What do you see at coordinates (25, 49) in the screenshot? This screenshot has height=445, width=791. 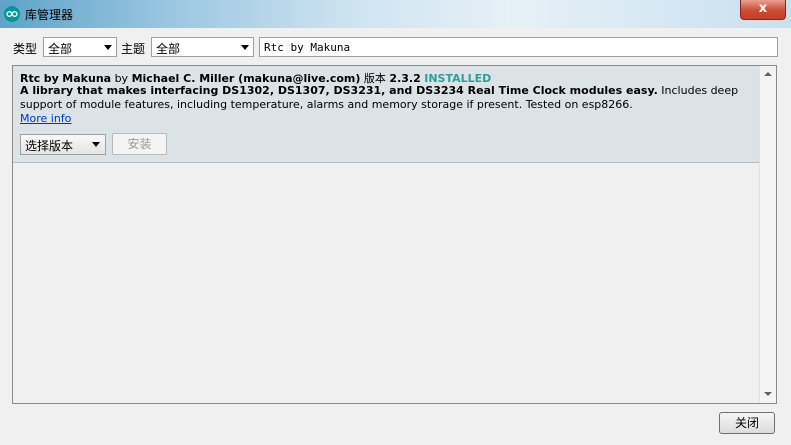 I see `type-filter-label: 类型` at bounding box center [25, 49].